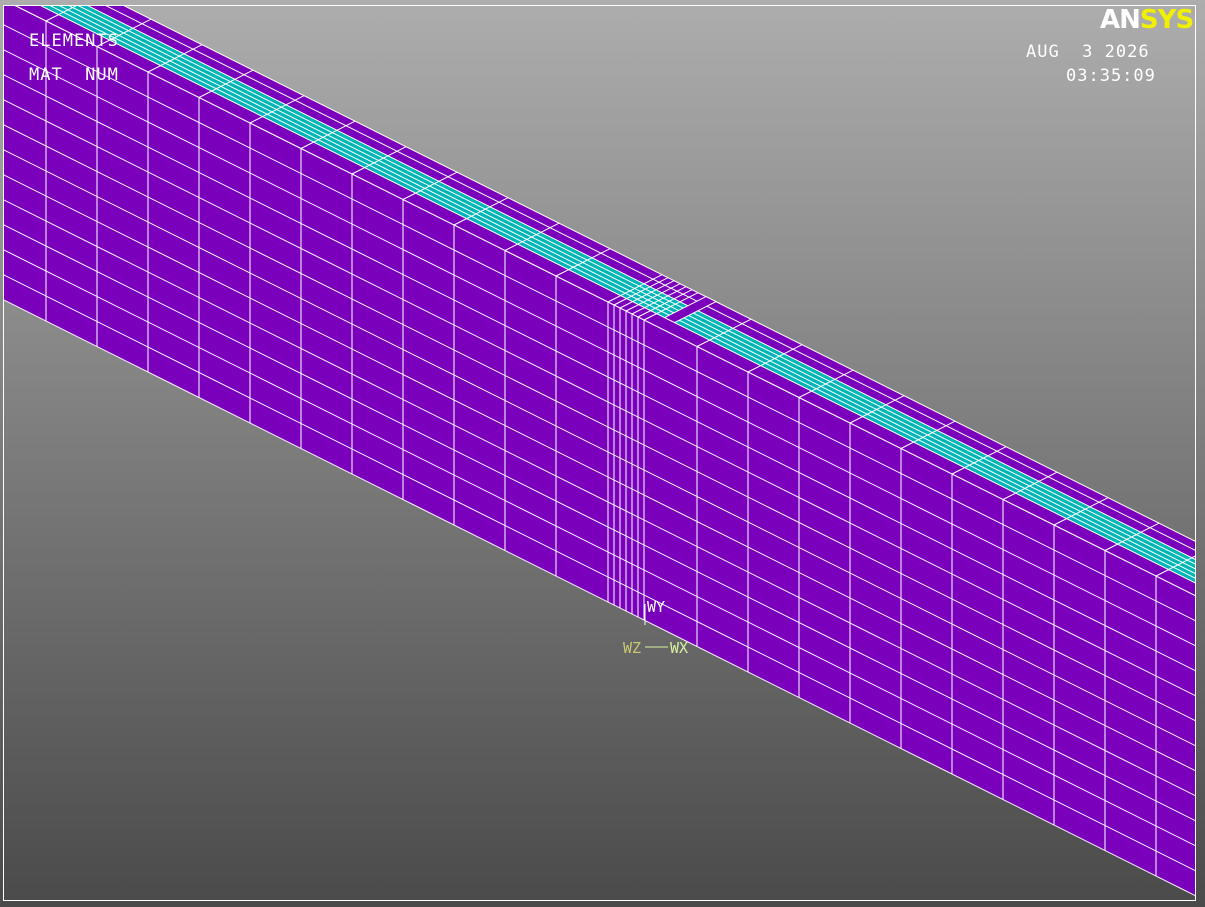 This screenshot has height=907, width=1205. What do you see at coordinates (679, 648) in the screenshot?
I see `wp-x-axis-label: WX` at bounding box center [679, 648].